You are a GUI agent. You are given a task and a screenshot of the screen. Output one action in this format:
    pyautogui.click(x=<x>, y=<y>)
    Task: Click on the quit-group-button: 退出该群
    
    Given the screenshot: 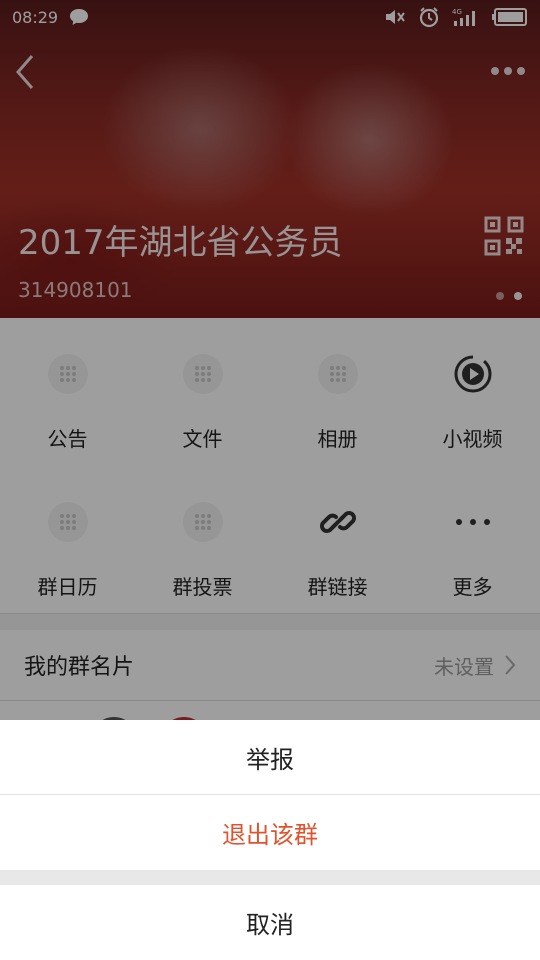 What is the action you would take?
    pyautogui.click(x=270, y=832)
    